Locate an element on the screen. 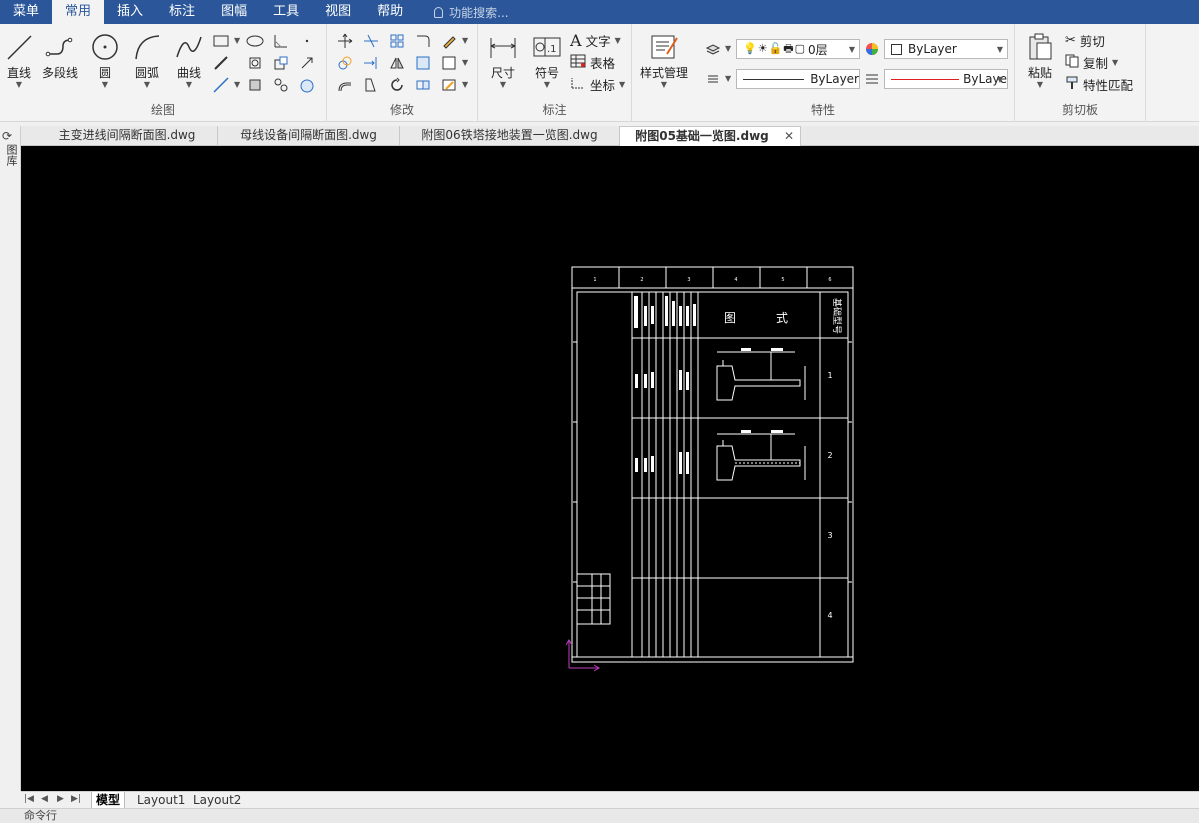 This screenshot has height=823, width=1199. point-icon is located at coordinates (307, 41).